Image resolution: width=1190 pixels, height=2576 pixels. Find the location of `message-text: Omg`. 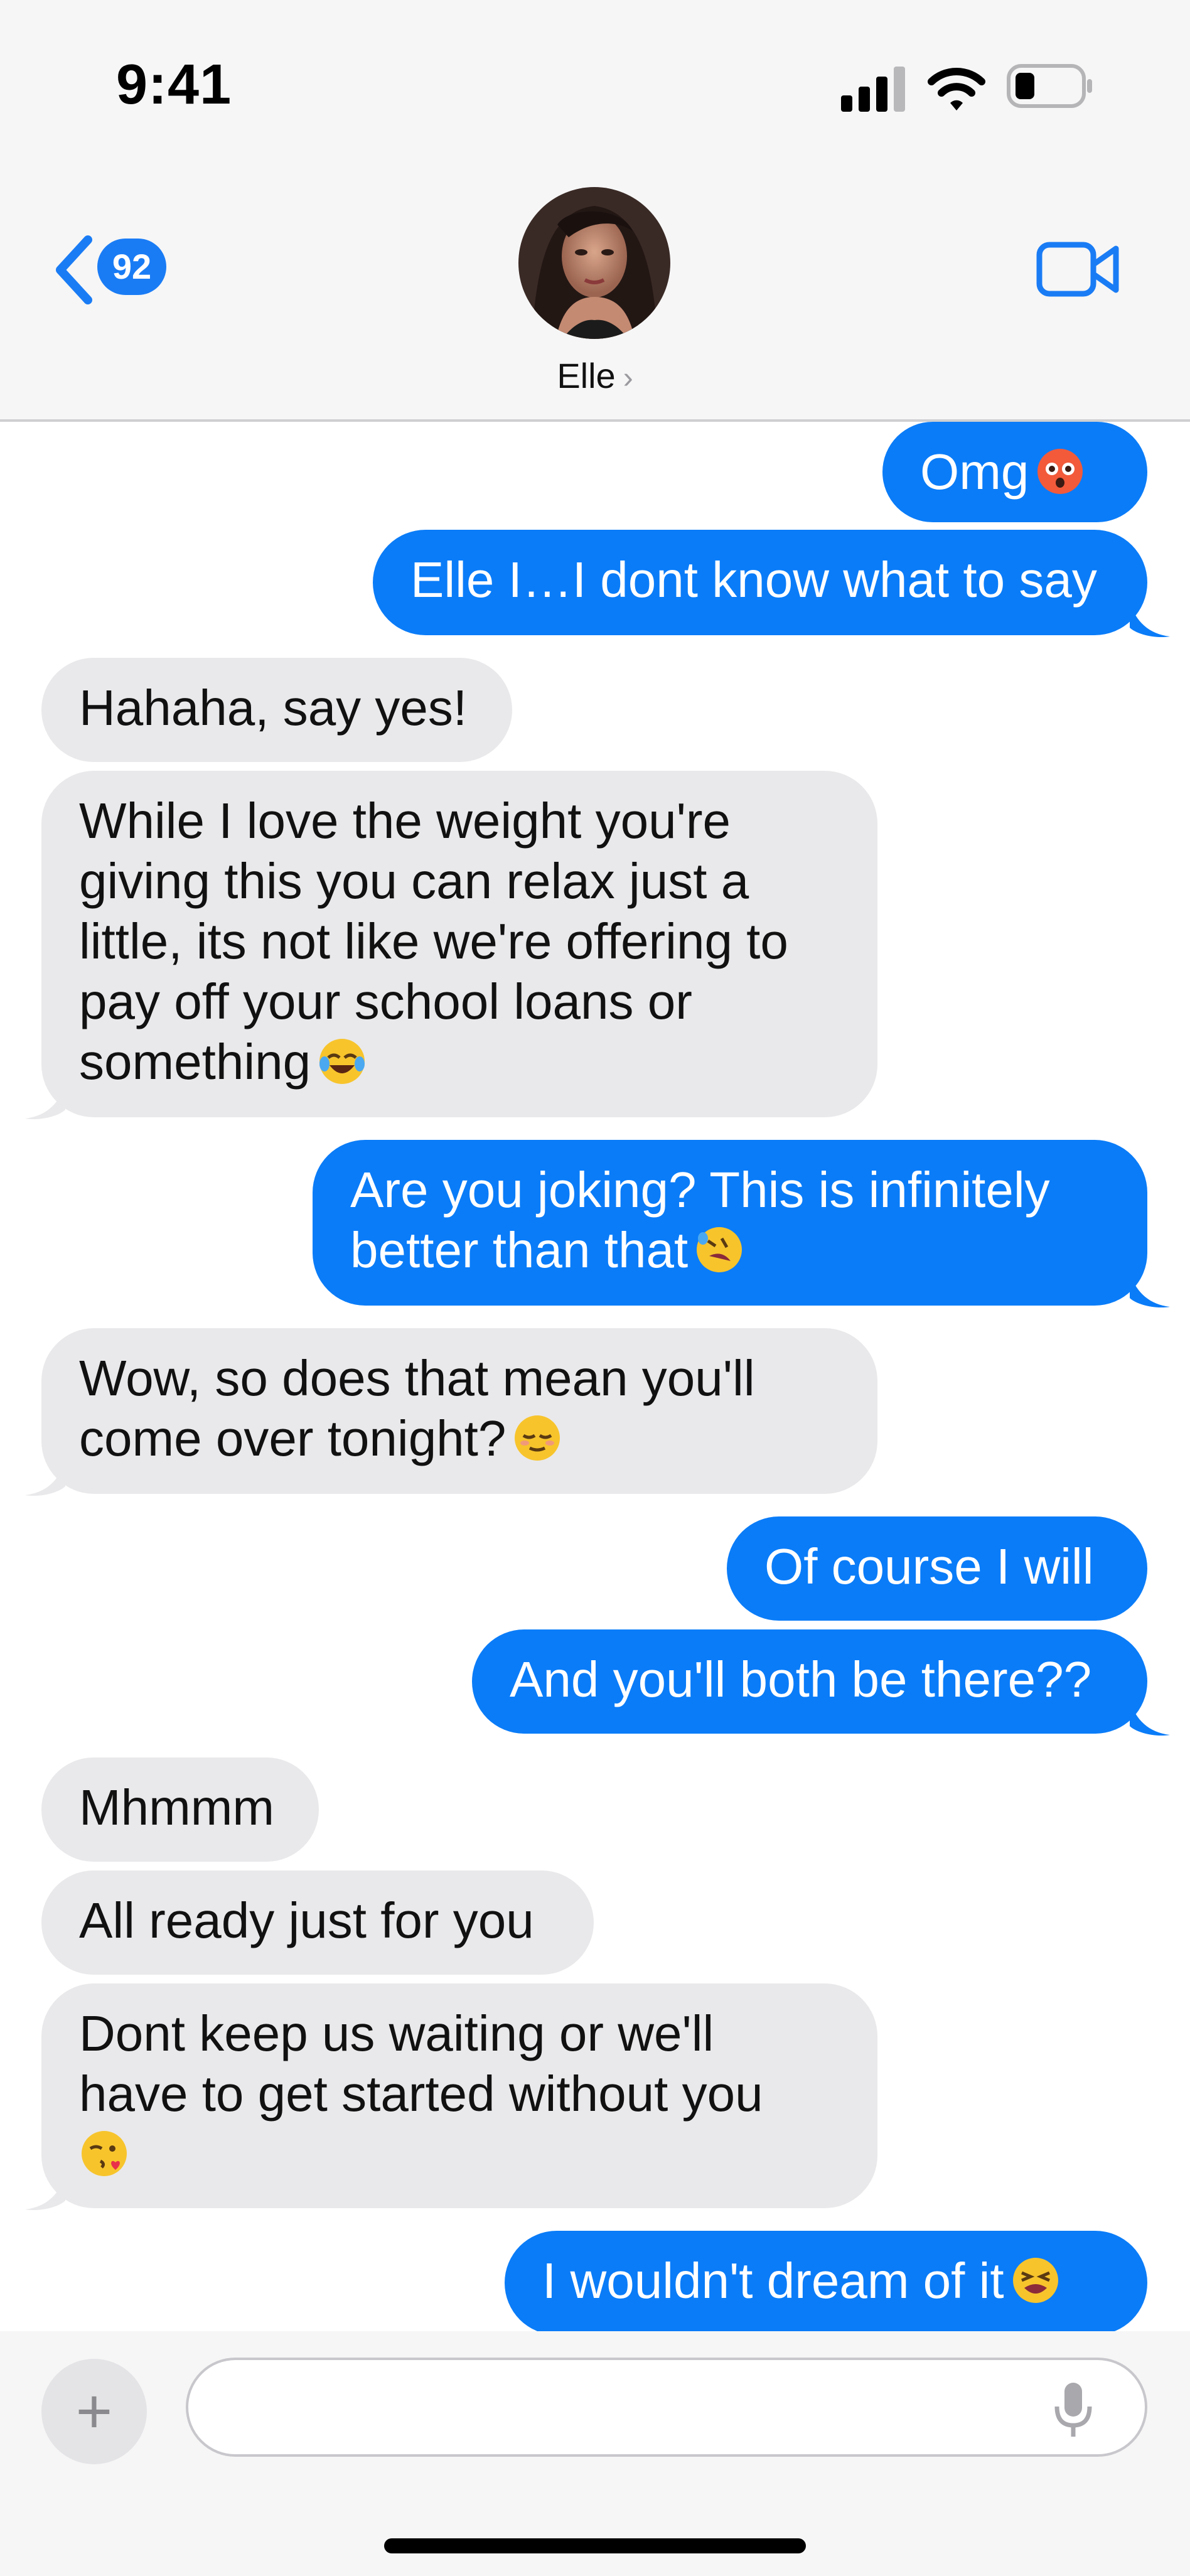

message-text: Omg is located at coordinates (974, 472).